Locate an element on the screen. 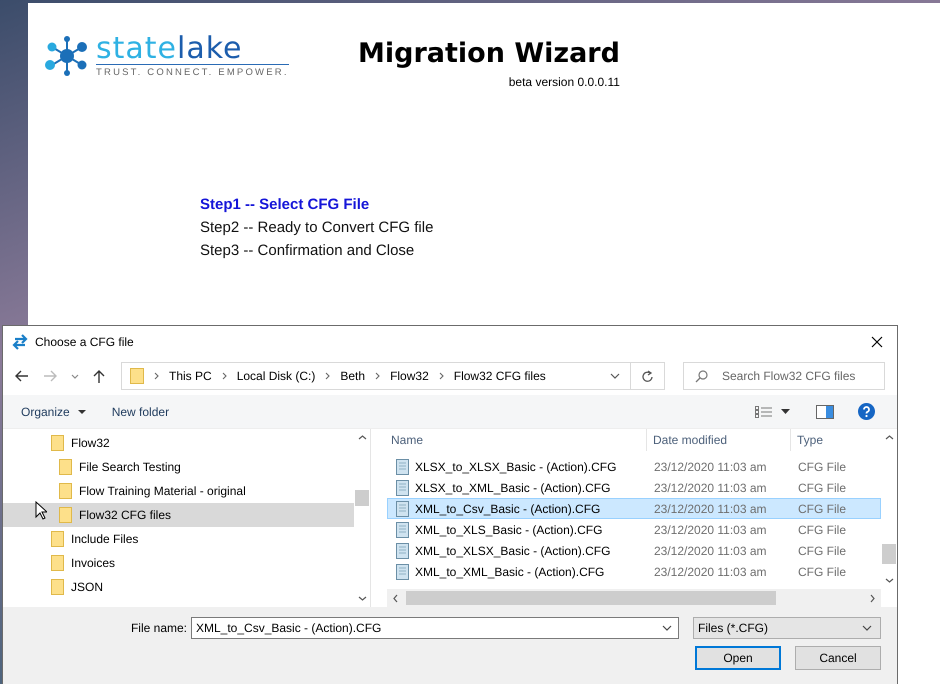 The height and width of the screenshot is (684, 940). cancel-button: Cancel is located at coordinates (838, 658).